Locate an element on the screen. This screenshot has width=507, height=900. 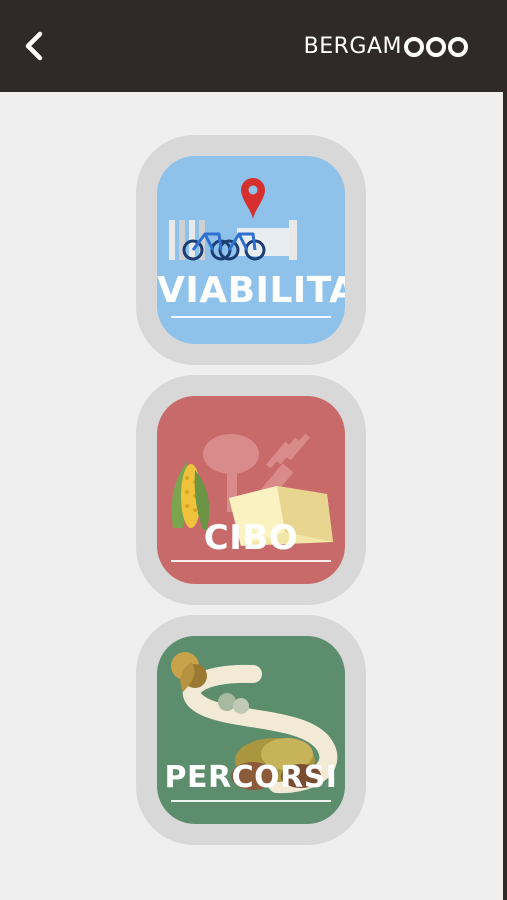
tile-viabilita-label: VIABILITA' is located at coordinates (251, 290).